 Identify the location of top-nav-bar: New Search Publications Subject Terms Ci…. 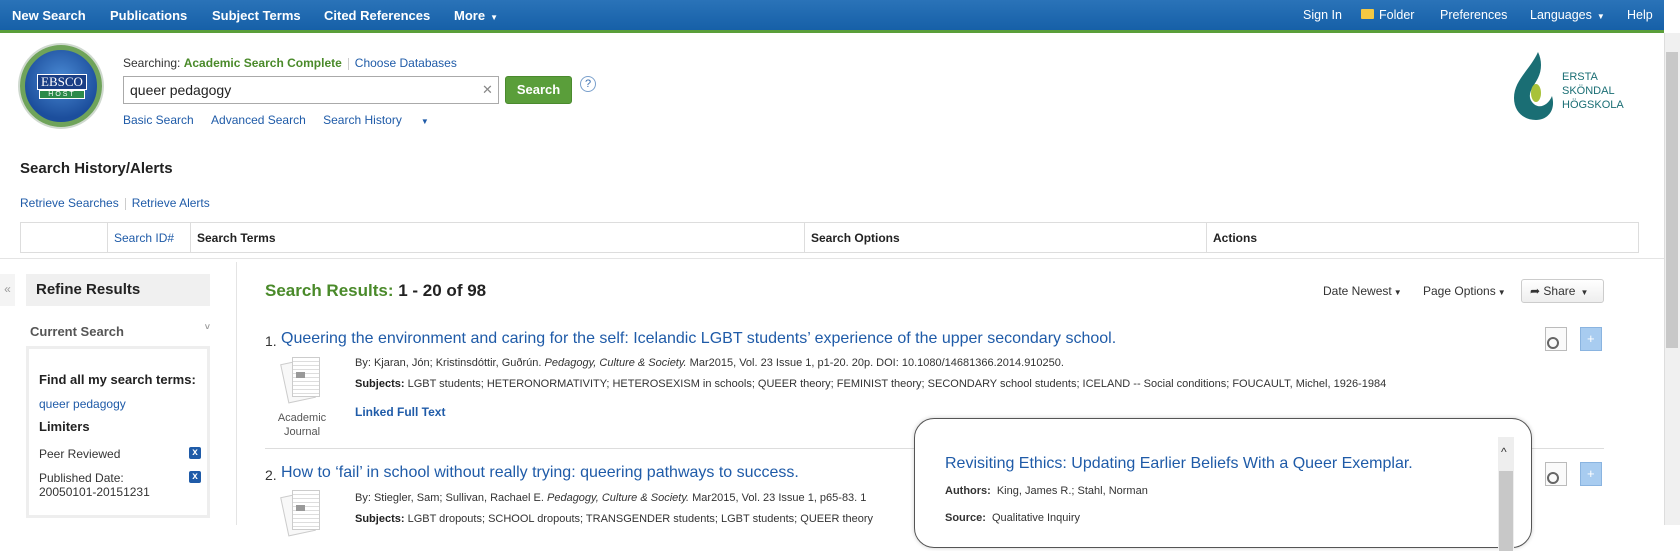
(832, 16).